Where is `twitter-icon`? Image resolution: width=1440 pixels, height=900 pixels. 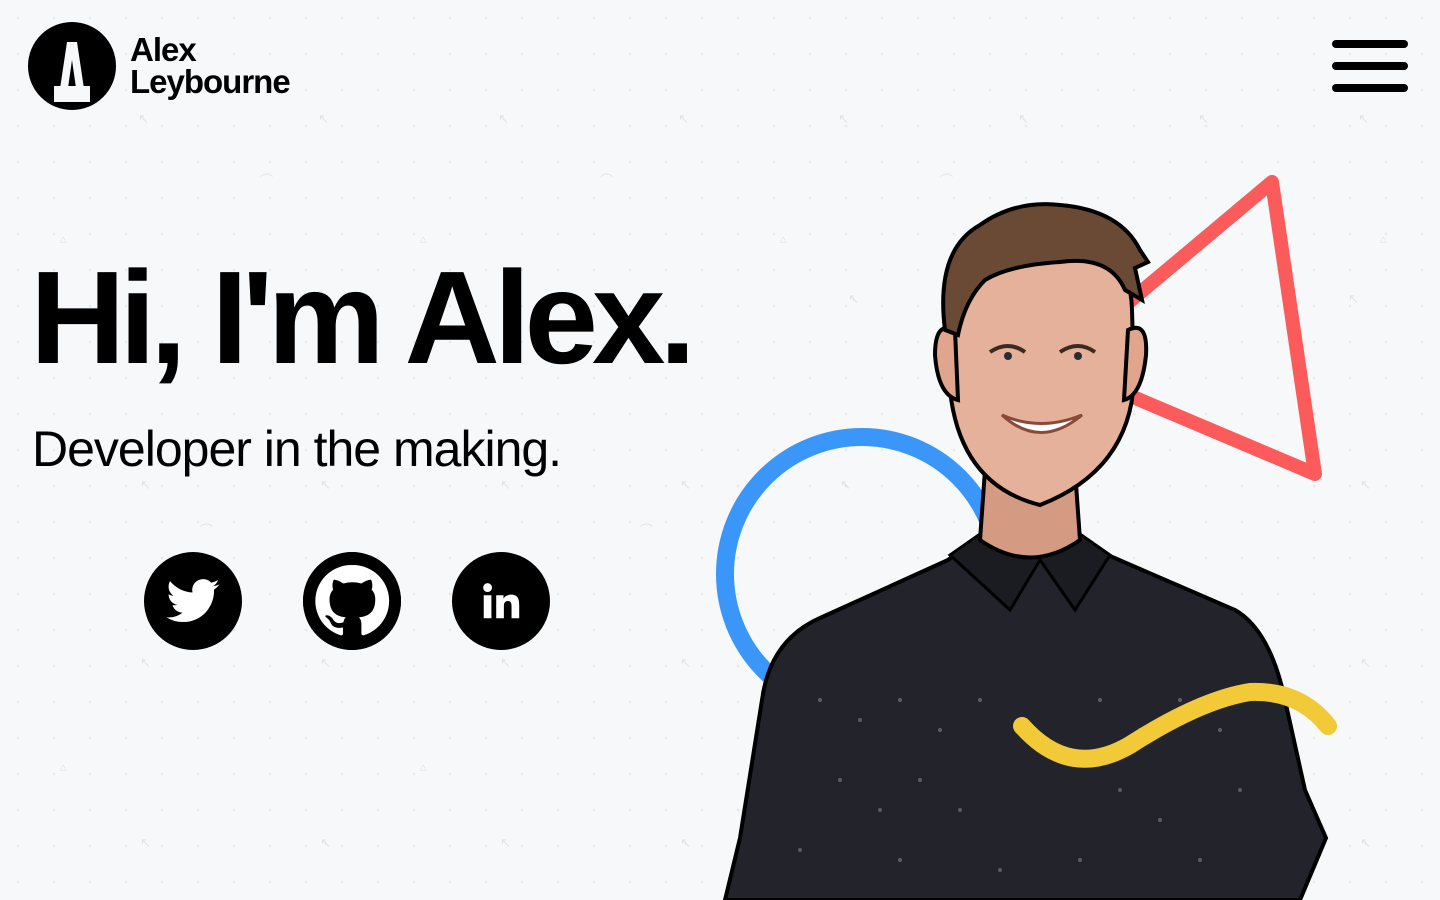 twitter-icon is located at coordinates (193, 601).